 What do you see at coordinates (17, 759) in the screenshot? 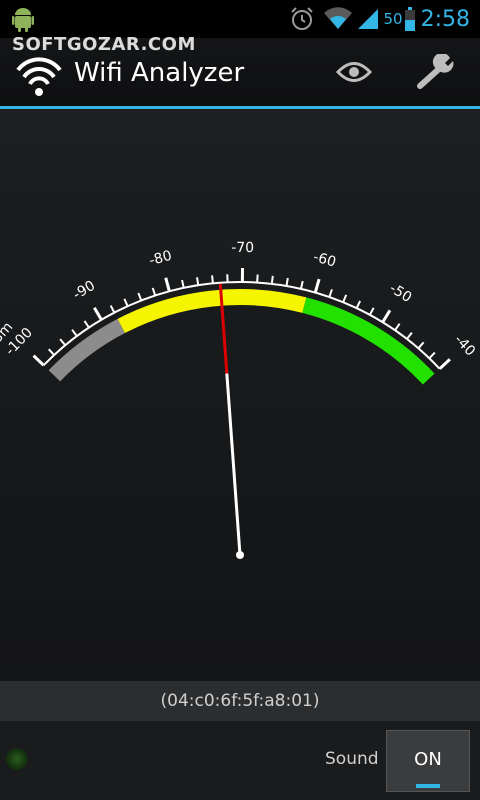
I see `signal-led-indicator` at bounding box center [17, 759].